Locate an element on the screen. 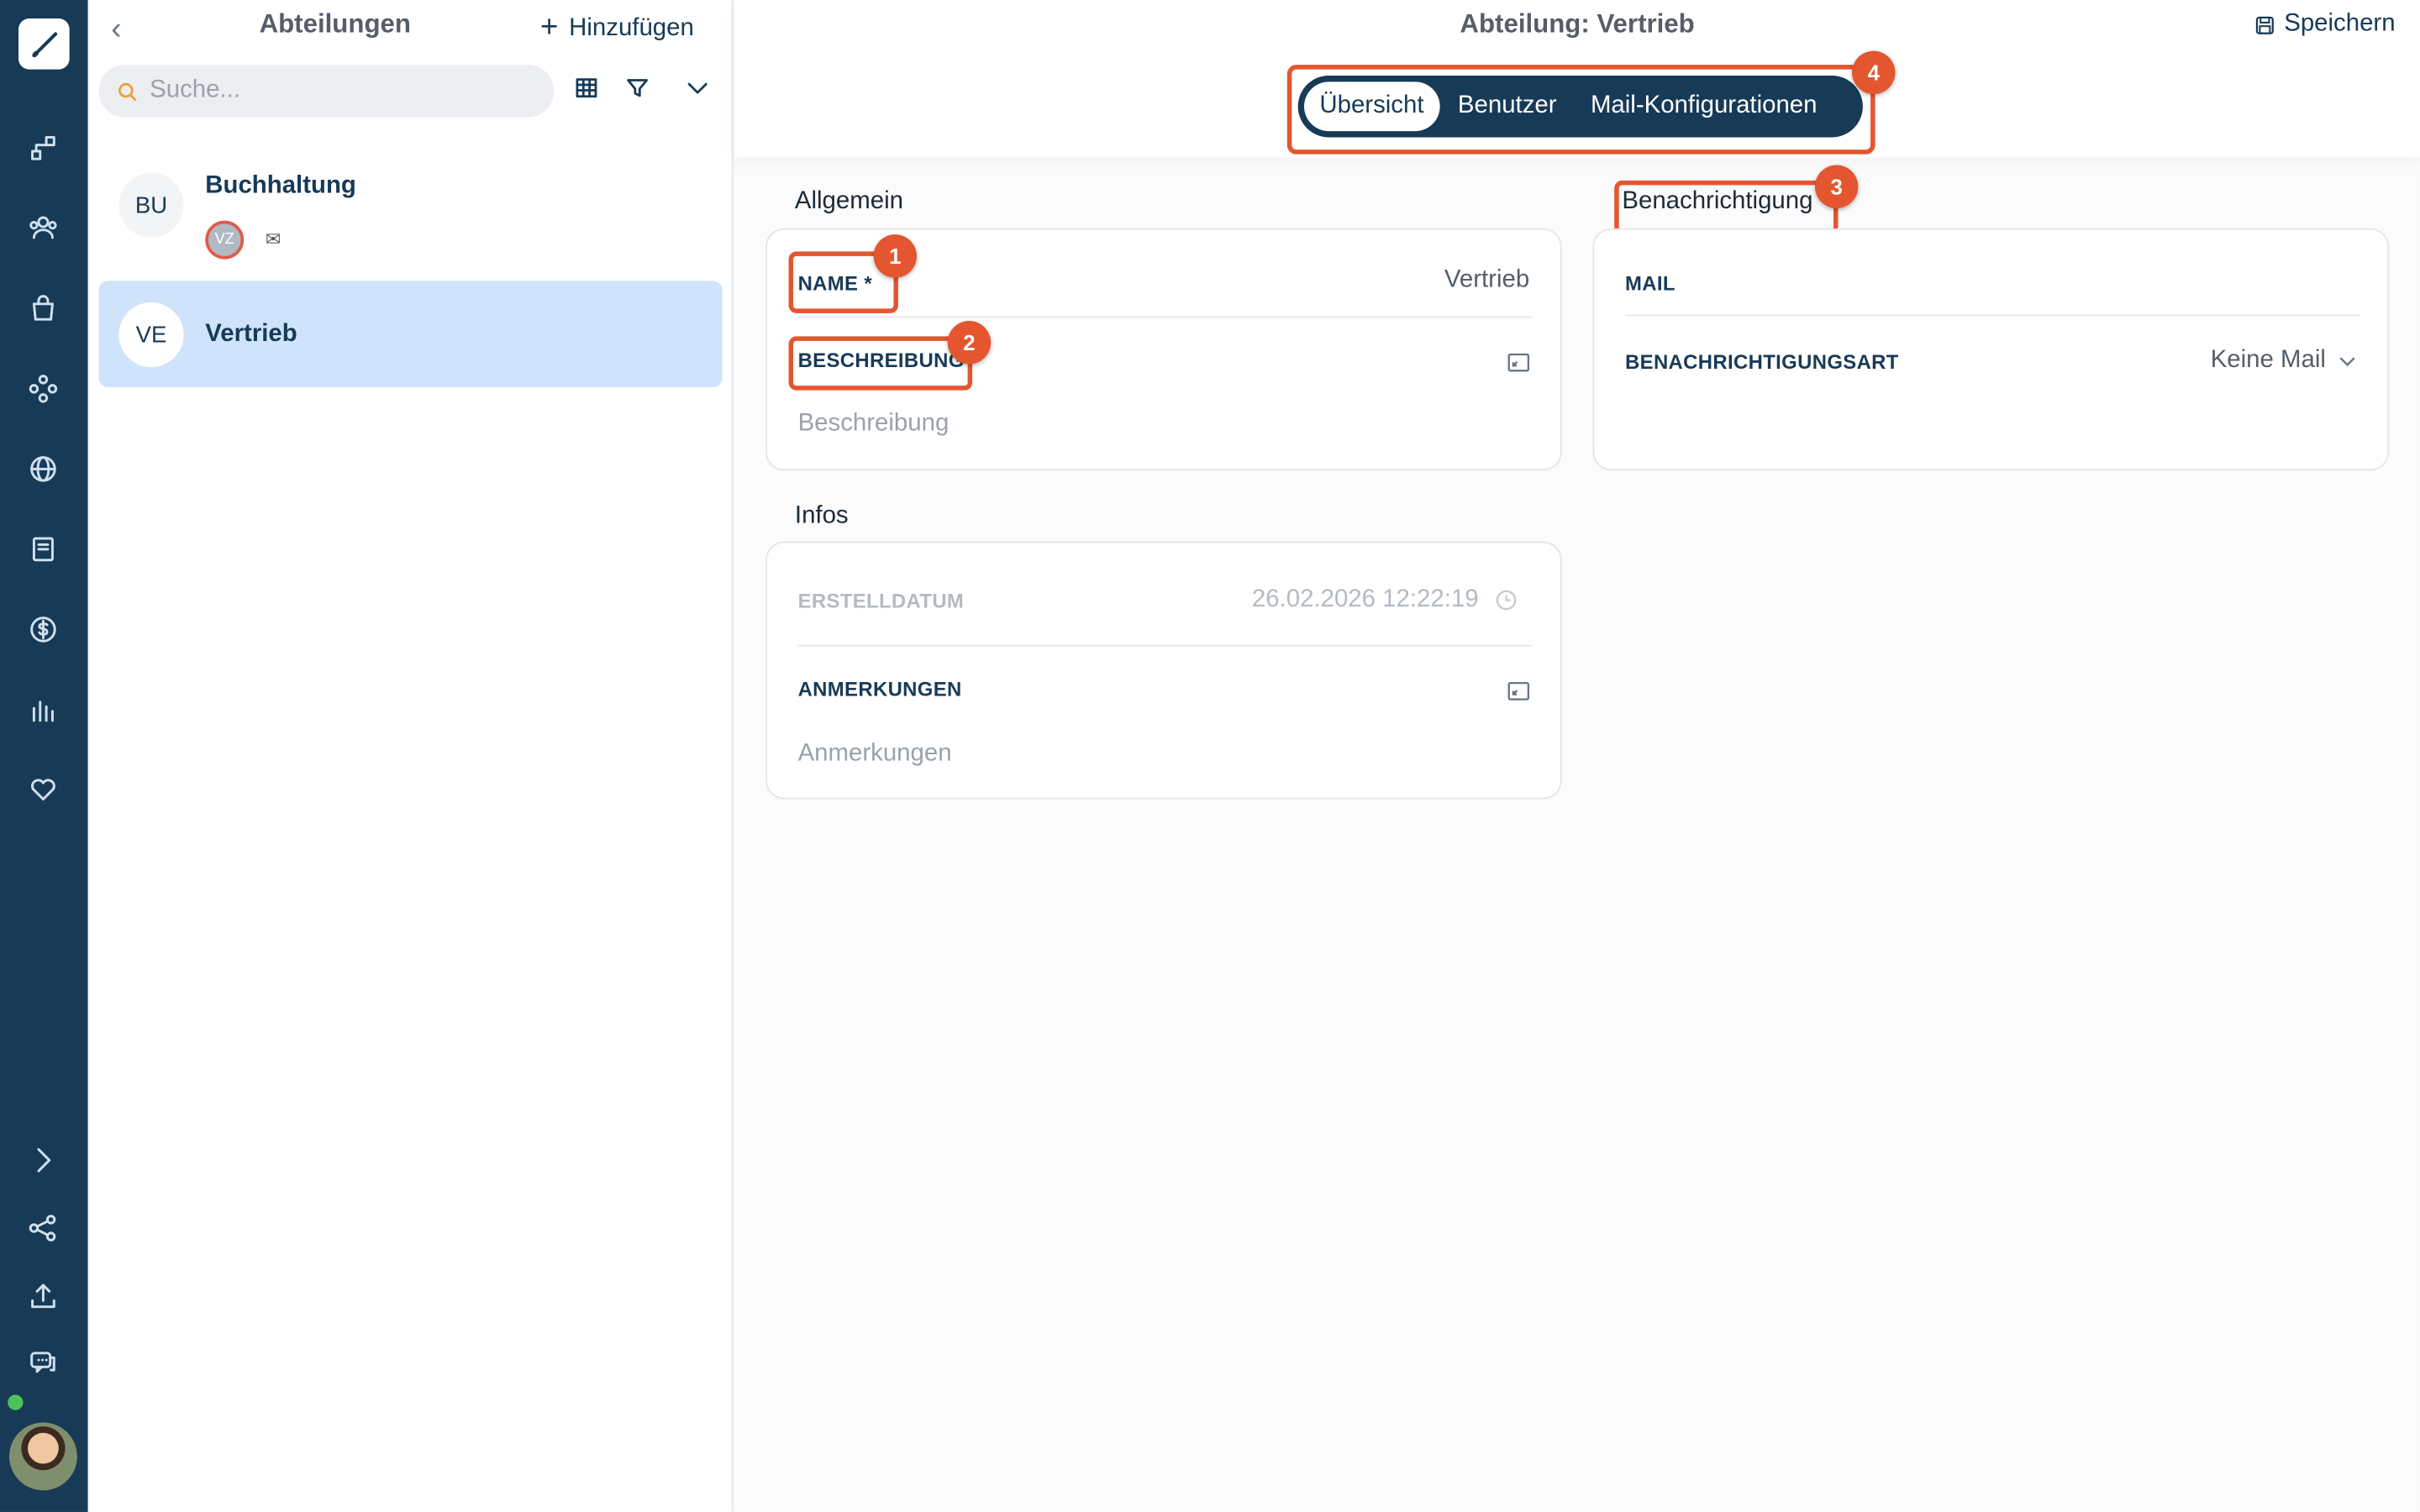 The height and width of the screenshot is (1512, 2420). workflow-icon is located at coordinates (42, 147).